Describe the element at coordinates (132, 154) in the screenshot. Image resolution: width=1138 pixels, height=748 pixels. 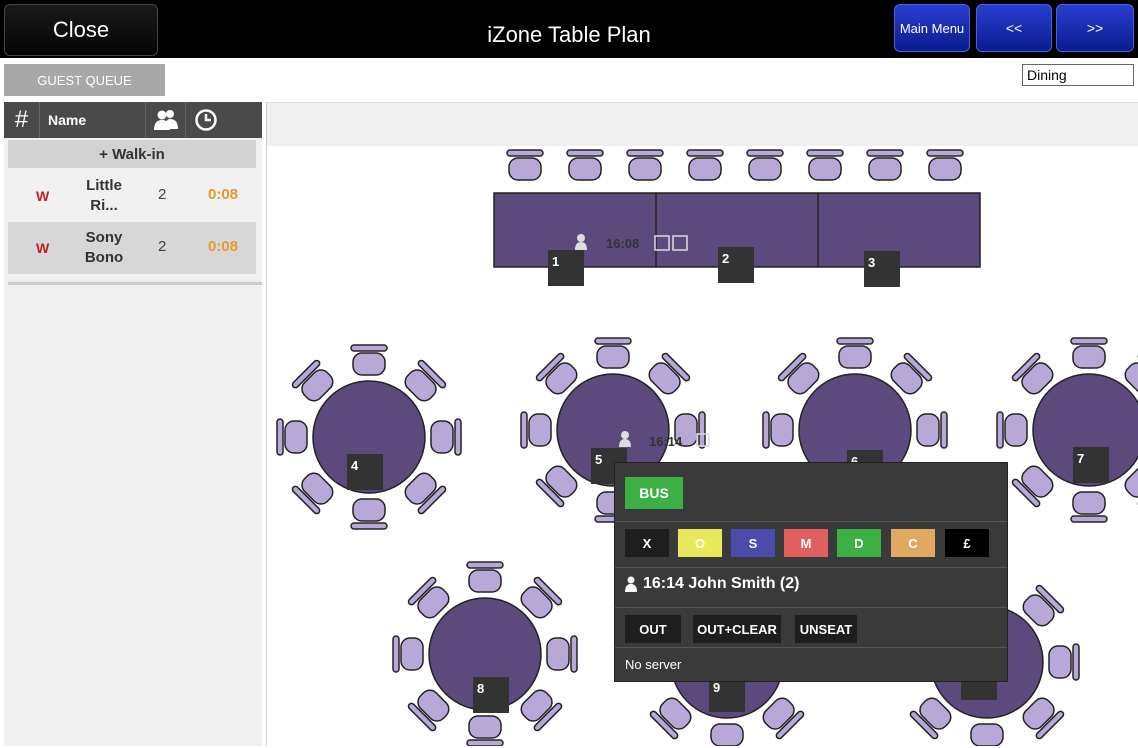
I see `walk-in-button: + Walk-in` at that location.